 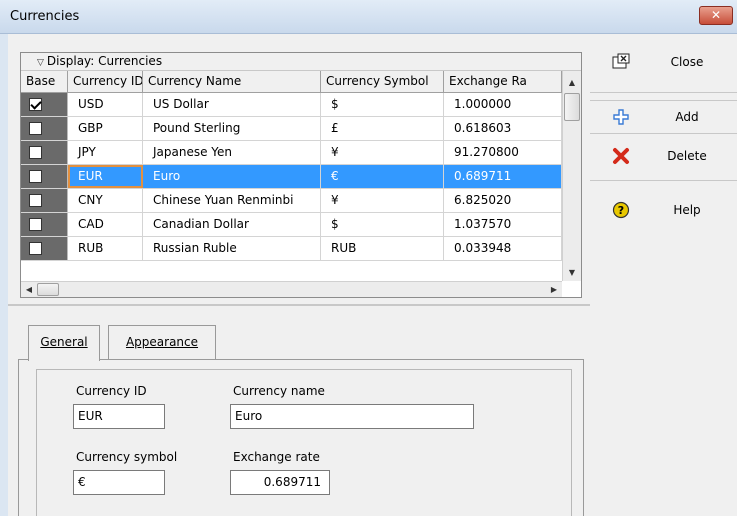 I want to click on currency-symbol-cell: €, so click(x=382, y=176).